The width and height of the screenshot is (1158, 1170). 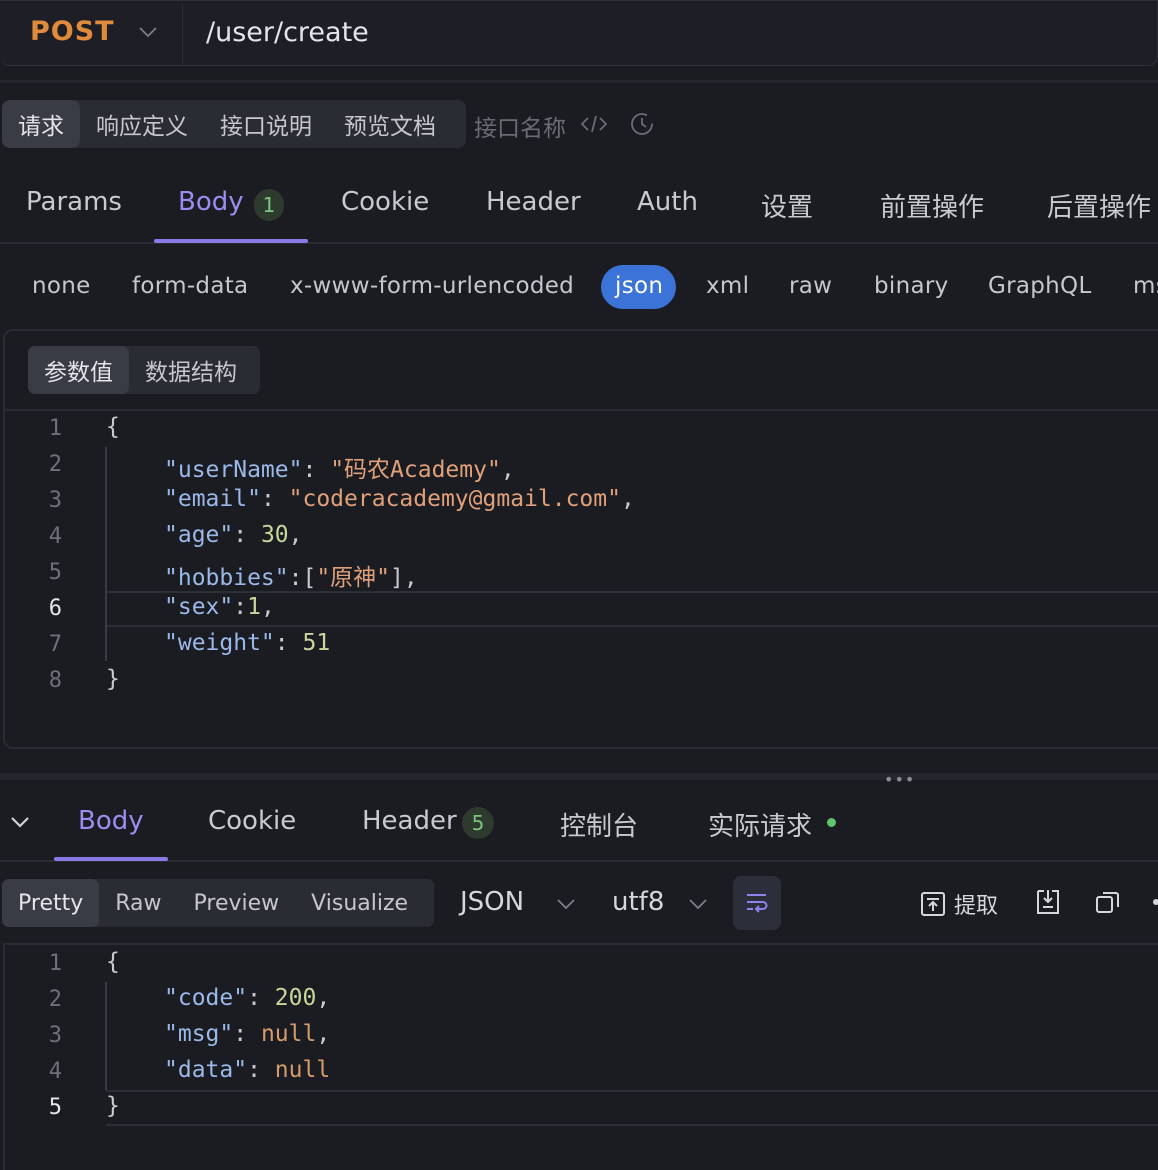 What do you see at coordinates (1108, 902) in the screenshot?
I see `copy-icon` at bounding box center [1108, 902].